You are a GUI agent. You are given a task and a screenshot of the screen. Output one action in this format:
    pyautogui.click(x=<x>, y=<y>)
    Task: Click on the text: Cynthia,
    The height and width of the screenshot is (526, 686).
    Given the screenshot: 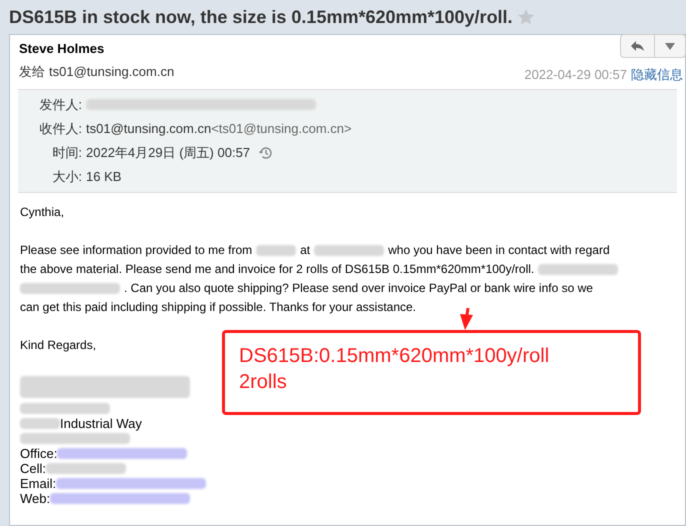 What is the action you would take?
    pyautogui.click(x=42, y=212)
    